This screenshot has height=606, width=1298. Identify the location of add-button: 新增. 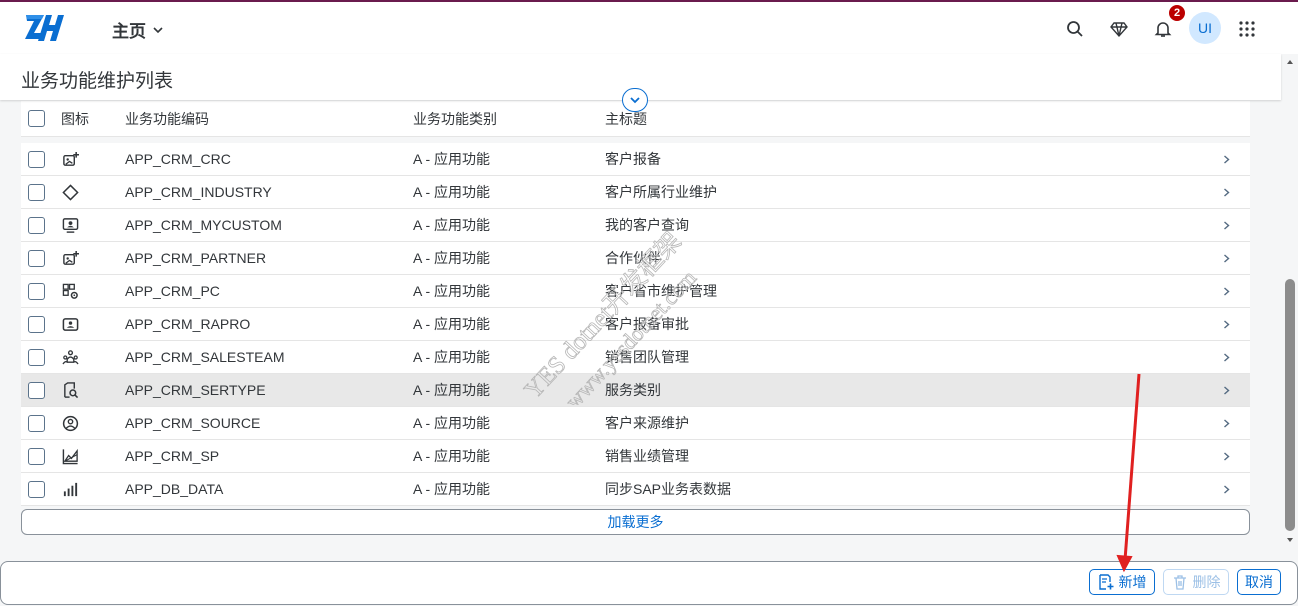
(1122, 582).